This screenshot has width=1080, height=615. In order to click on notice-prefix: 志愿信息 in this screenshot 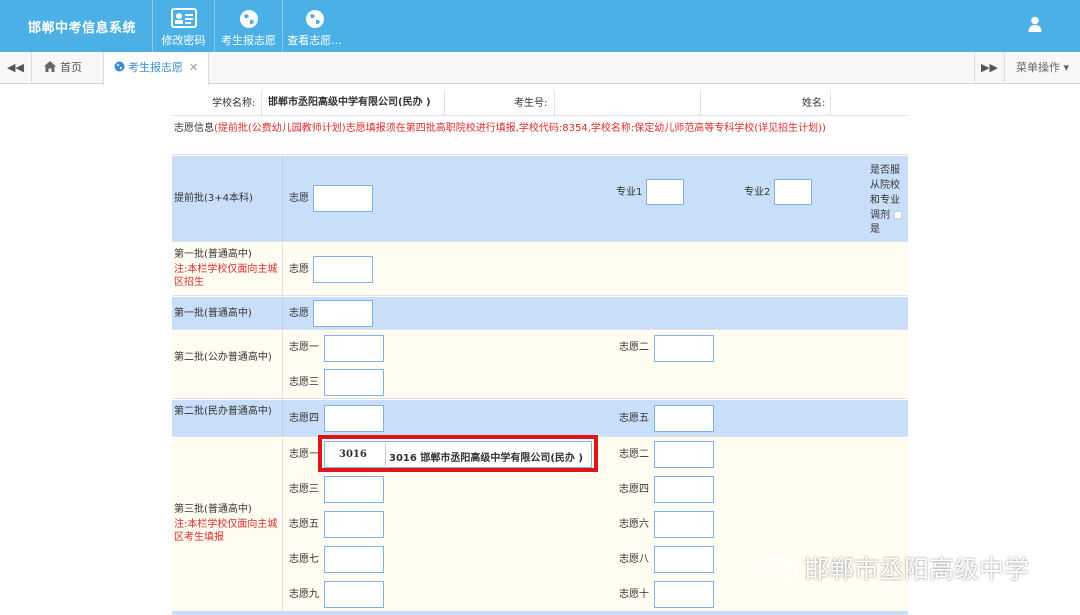, I will do `click(194, 128)`.